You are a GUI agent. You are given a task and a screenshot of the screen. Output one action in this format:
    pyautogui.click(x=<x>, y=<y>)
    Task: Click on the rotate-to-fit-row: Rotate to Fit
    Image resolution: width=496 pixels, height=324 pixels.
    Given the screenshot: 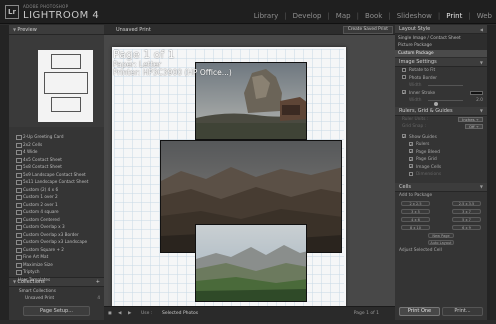 What is the action you would take?
    pyautogui.click(x=441, y=71)
    